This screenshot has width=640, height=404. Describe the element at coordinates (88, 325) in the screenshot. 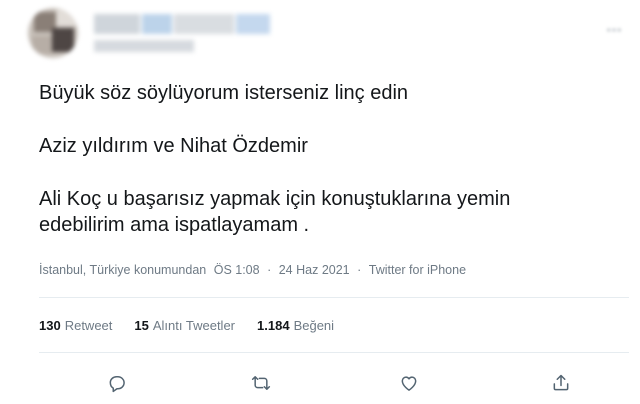

I see `retweet-label: Retweet` at that location.